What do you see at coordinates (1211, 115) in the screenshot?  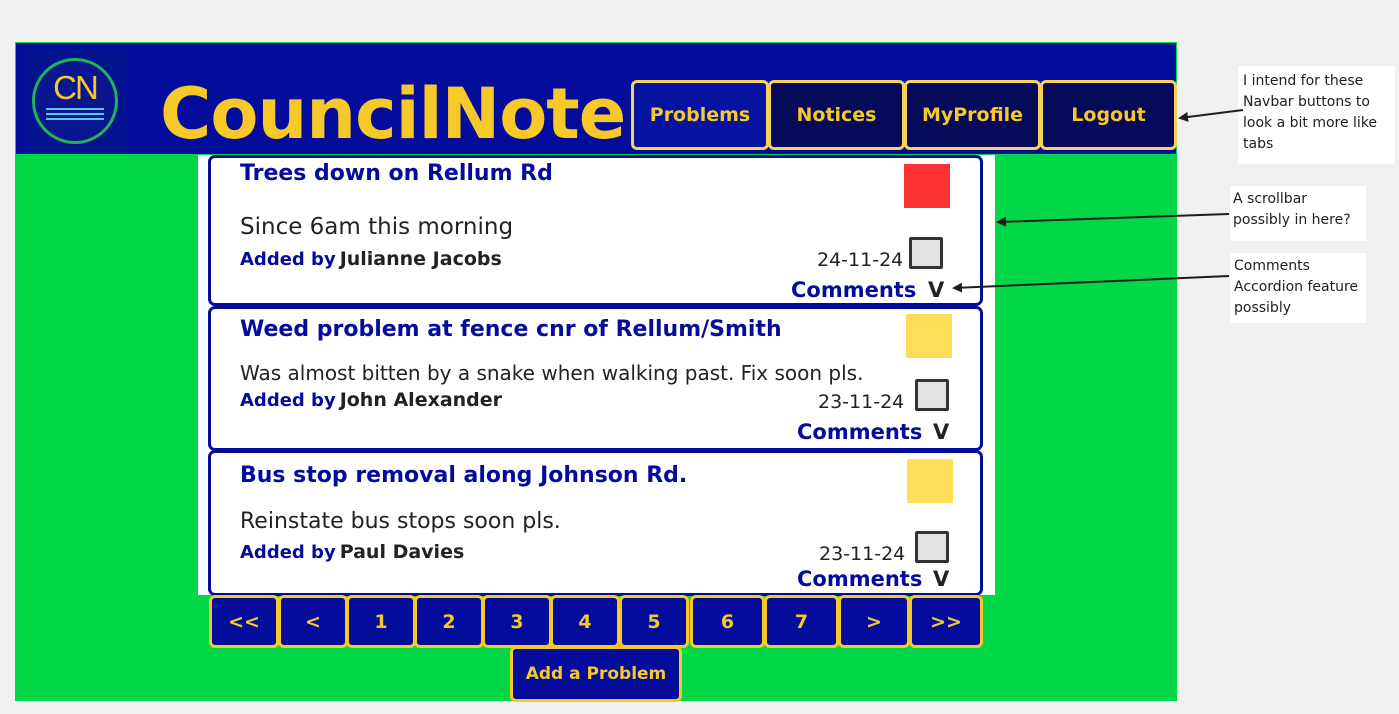 I see `arrow-icon` at bounding box center [1211, 115].